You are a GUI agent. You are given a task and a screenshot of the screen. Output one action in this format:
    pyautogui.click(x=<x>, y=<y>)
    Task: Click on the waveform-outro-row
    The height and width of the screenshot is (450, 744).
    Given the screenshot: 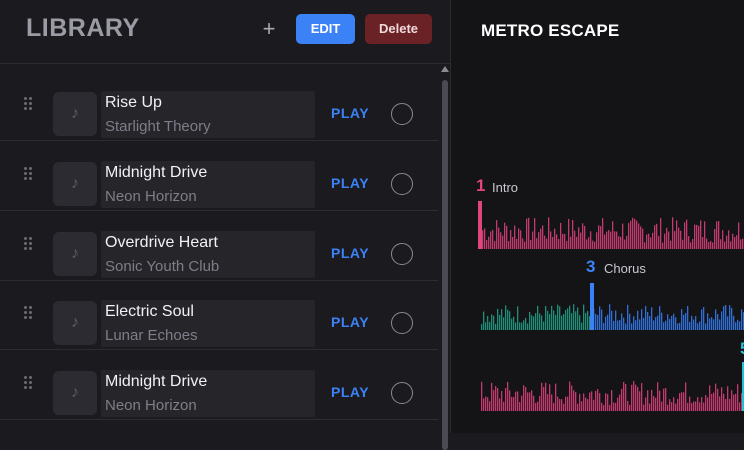 What is the action you would take?
    pyautogui.click(x=612, y=386)
    